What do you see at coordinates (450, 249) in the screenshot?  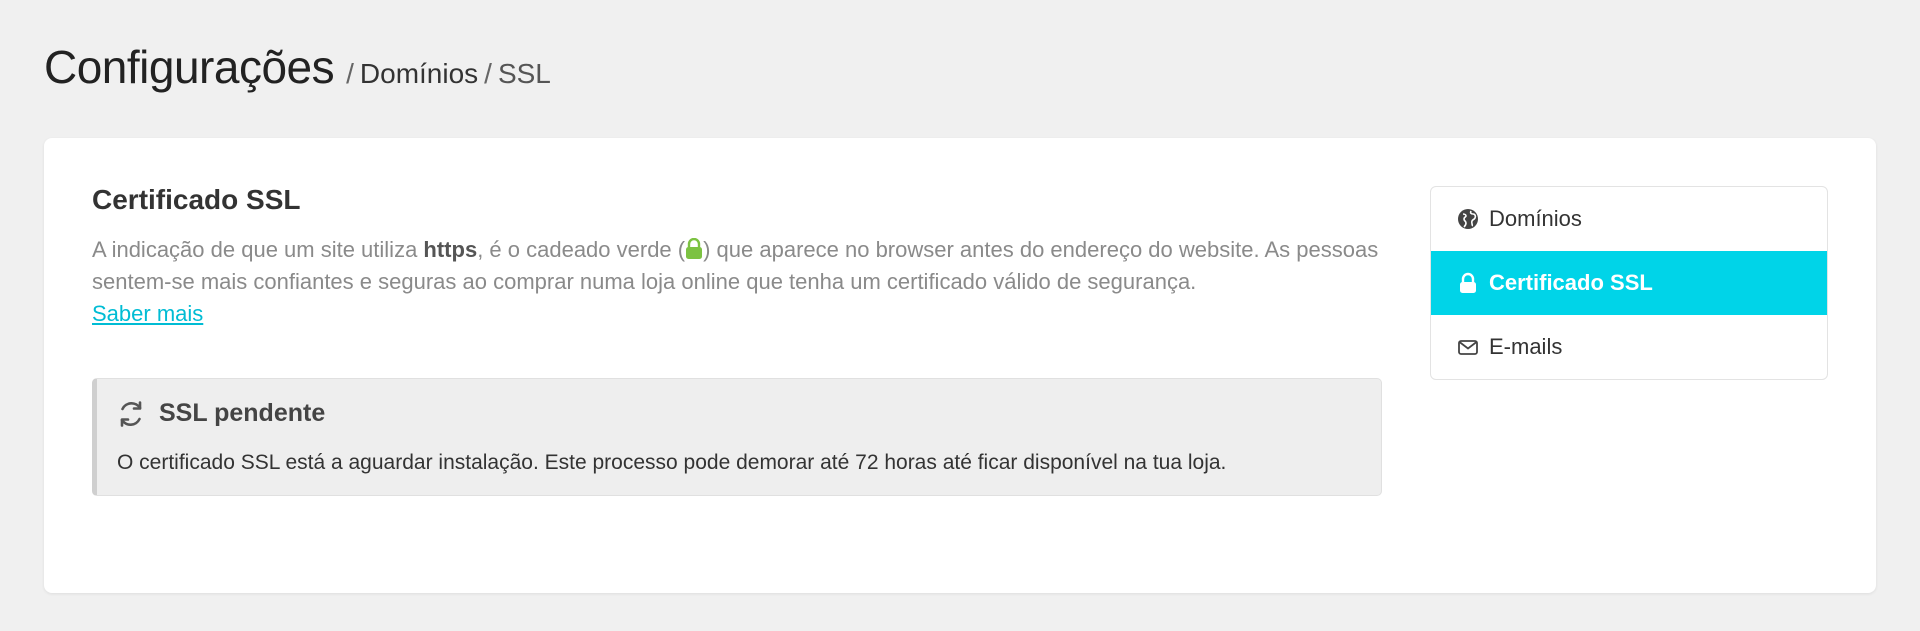 I see `https-word: https` at bounding box center [450, 249].